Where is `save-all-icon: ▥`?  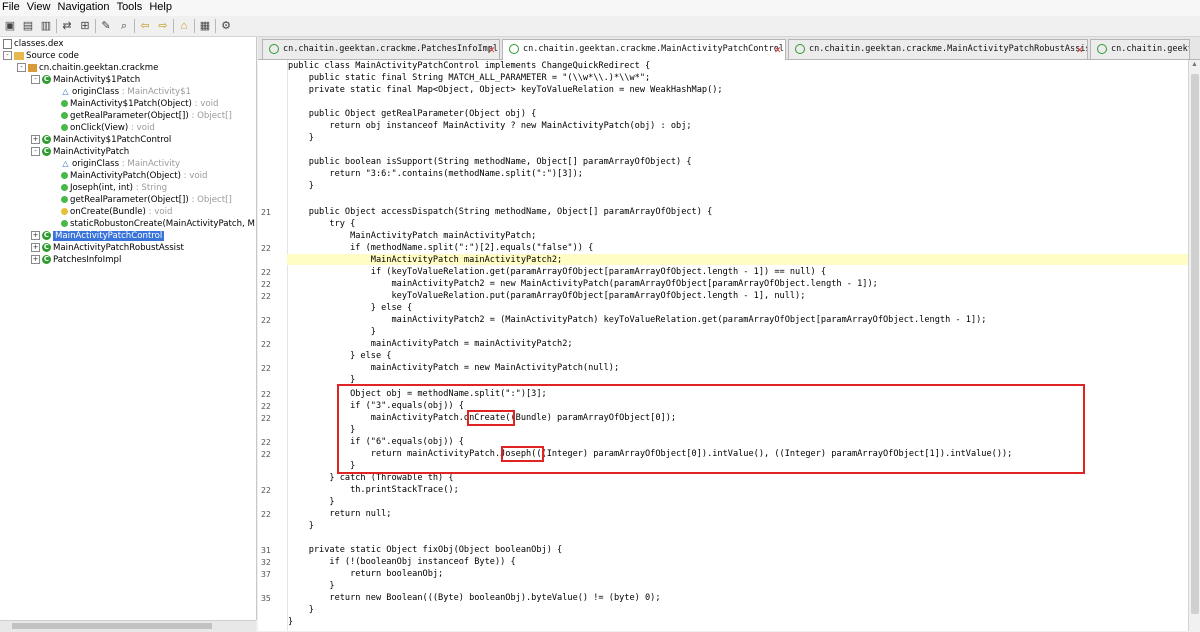 save-all-icon: ▥ is located at coordinates (46, 26).